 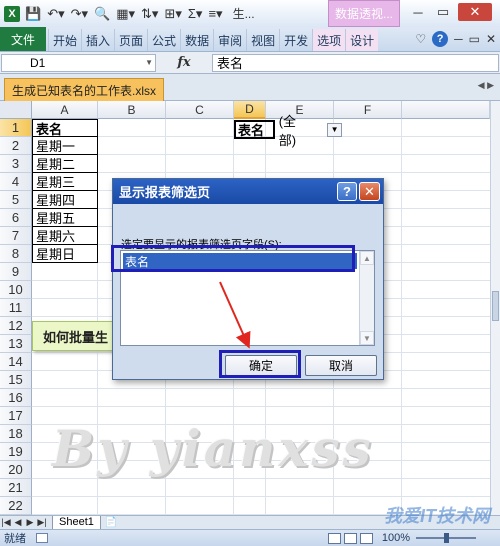 I want to click on cell-a7: 星期六, so click(x=65, y=236).